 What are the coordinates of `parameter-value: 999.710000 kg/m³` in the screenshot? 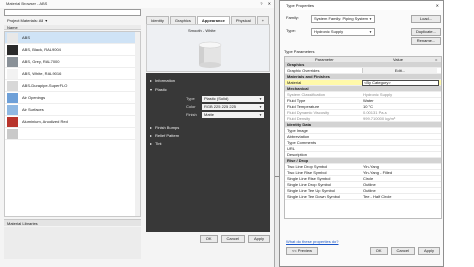 It's located at (379, 118).